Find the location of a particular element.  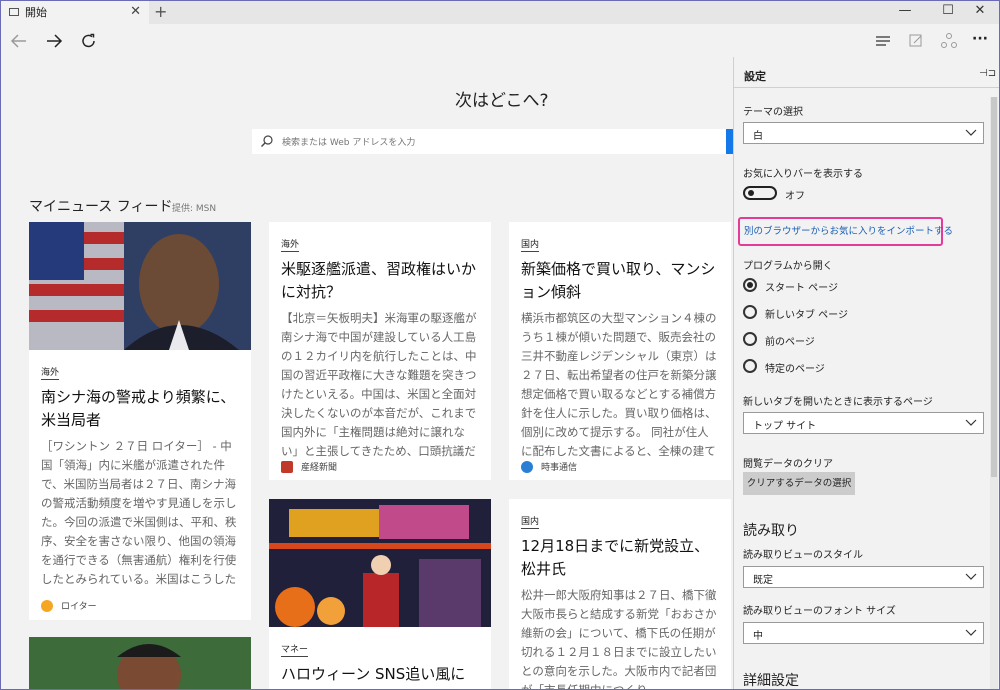

new-tab-value: トップ サイト is located at coordinates (785, 426).